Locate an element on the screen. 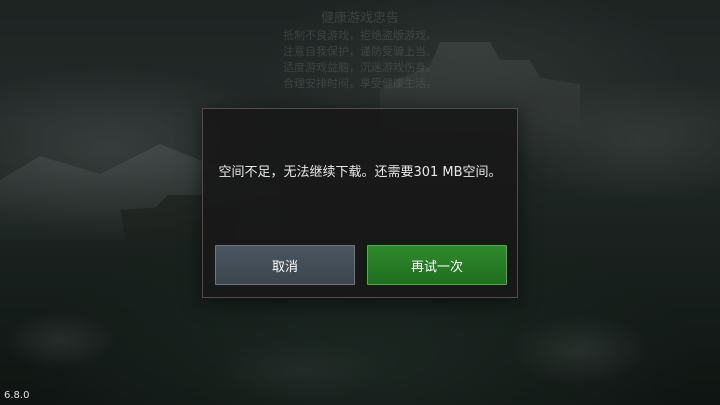  version-label: 6.8.0 is located at coordinates (17, 395).